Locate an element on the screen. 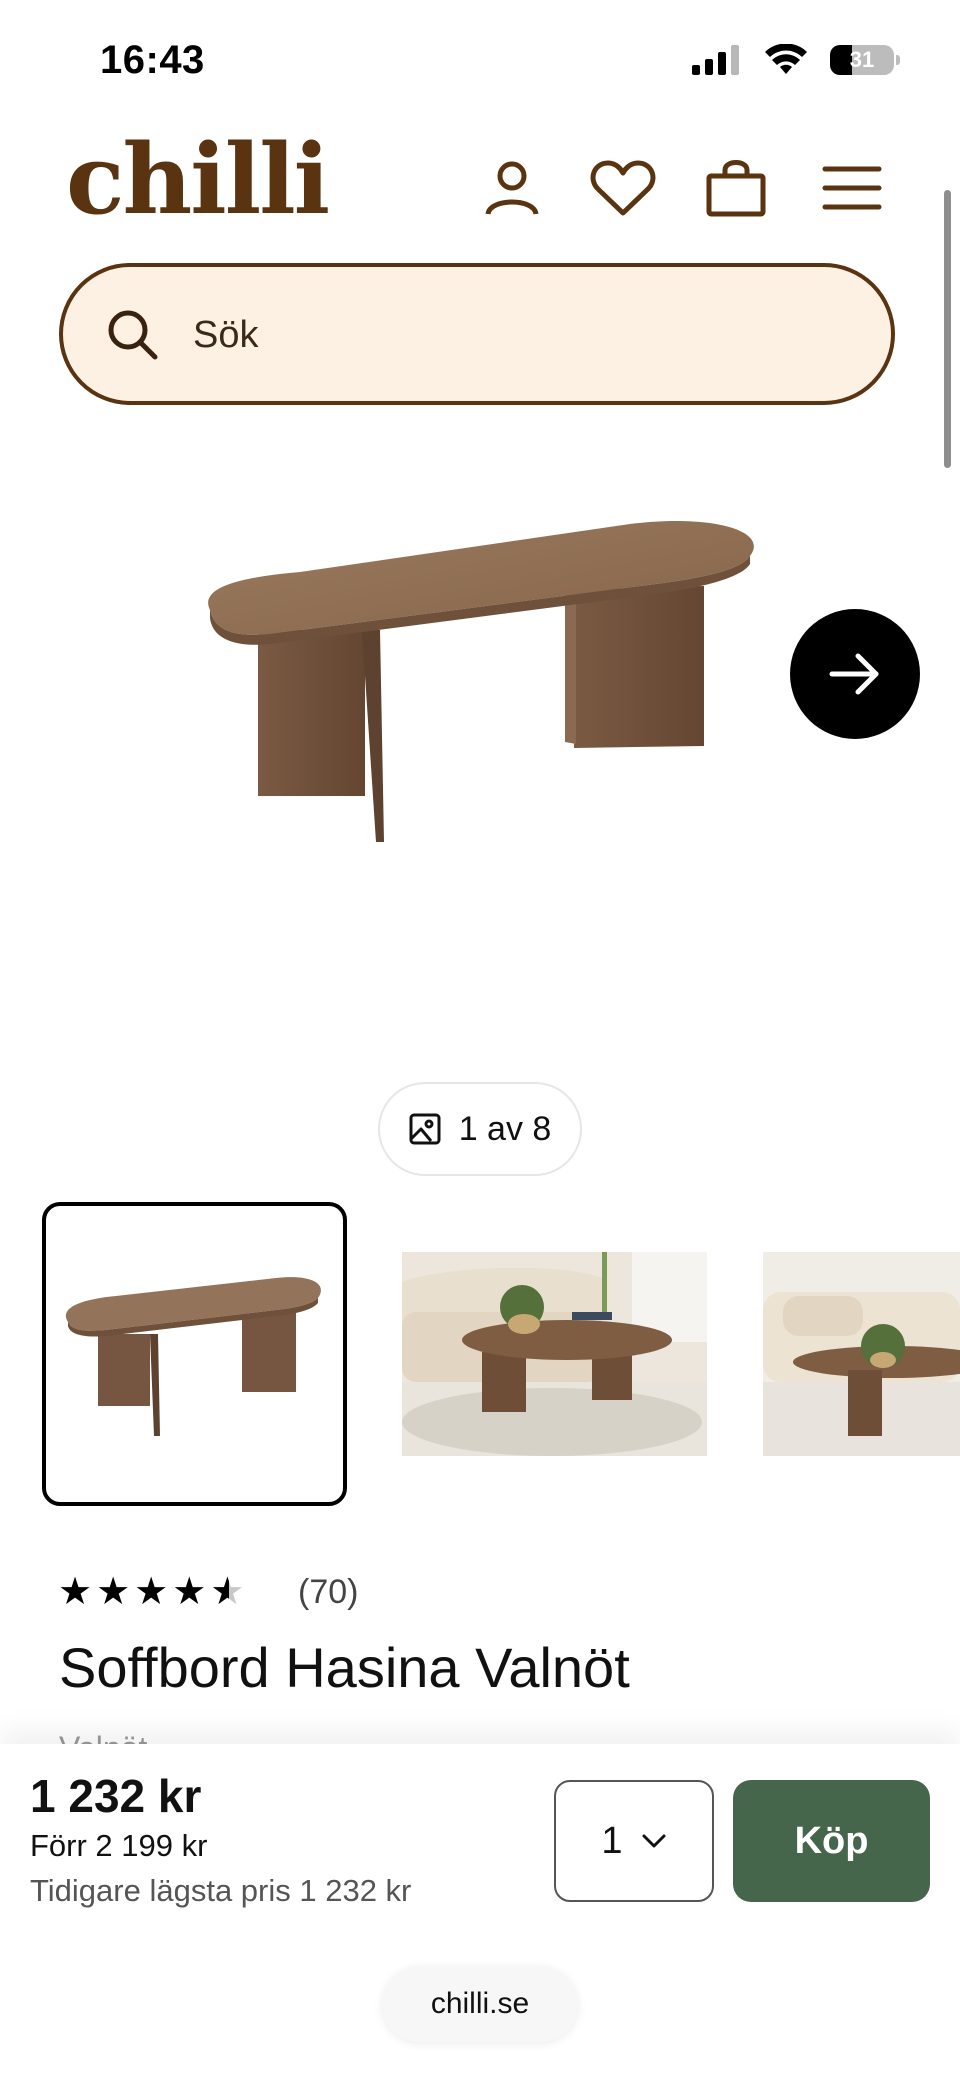 The width and height of the screenshot is (960, 2078). brand-logo: chilli is located at coordinates (198, 180).